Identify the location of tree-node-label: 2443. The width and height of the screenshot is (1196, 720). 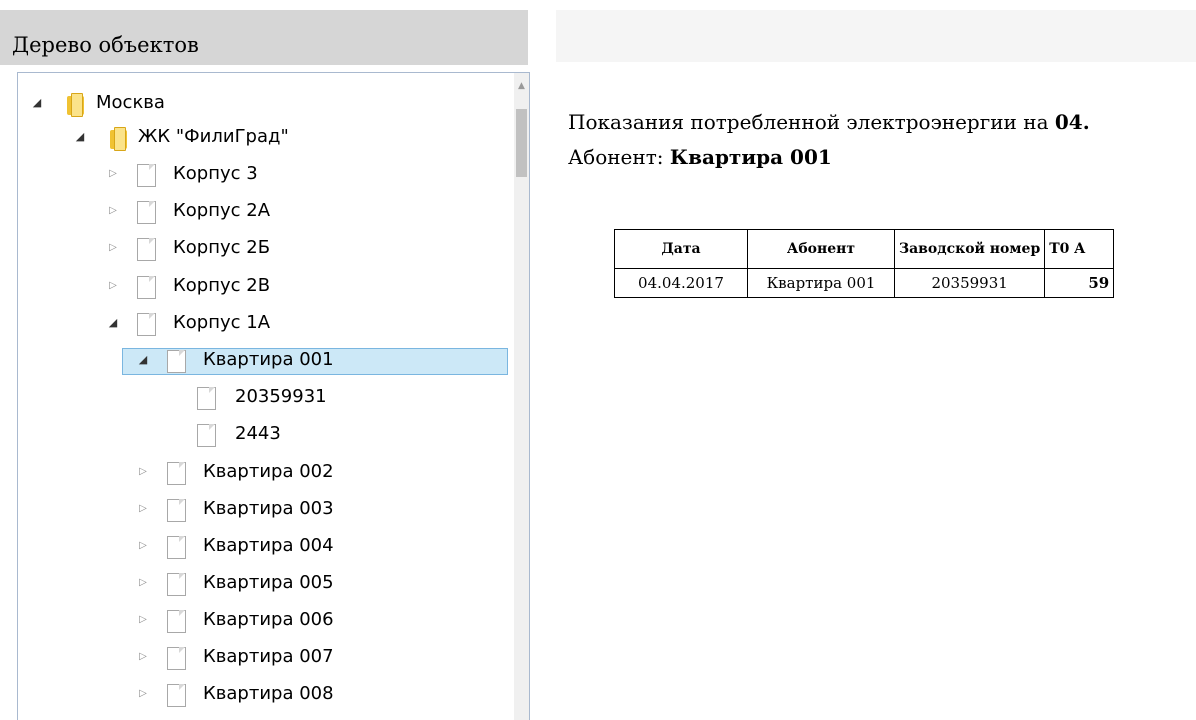
(258, 433).